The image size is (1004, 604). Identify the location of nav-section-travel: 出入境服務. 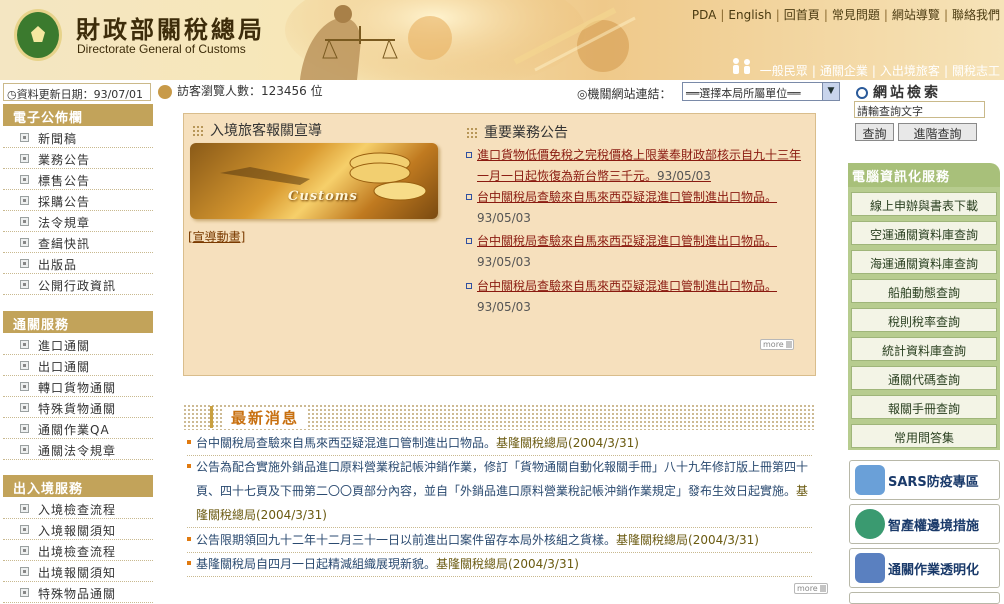
(78, 486).